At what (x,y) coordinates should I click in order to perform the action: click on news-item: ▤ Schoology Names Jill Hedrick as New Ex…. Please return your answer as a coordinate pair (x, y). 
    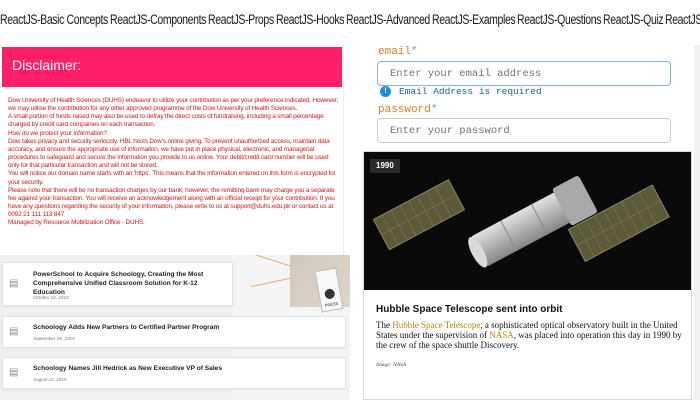
    Looking at the image, I should click on (174, 373).